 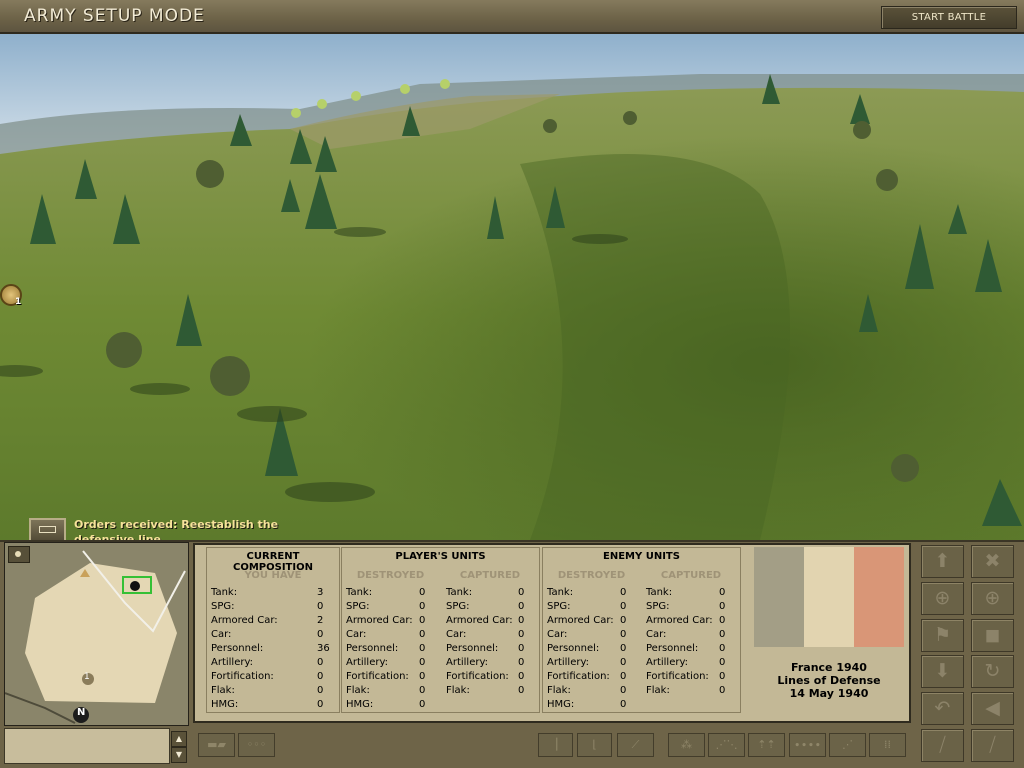 What do you see at coordinates (19, 554) in the screenshot?
I see `minimap-toggle-button` at bounding box center [19, 554].